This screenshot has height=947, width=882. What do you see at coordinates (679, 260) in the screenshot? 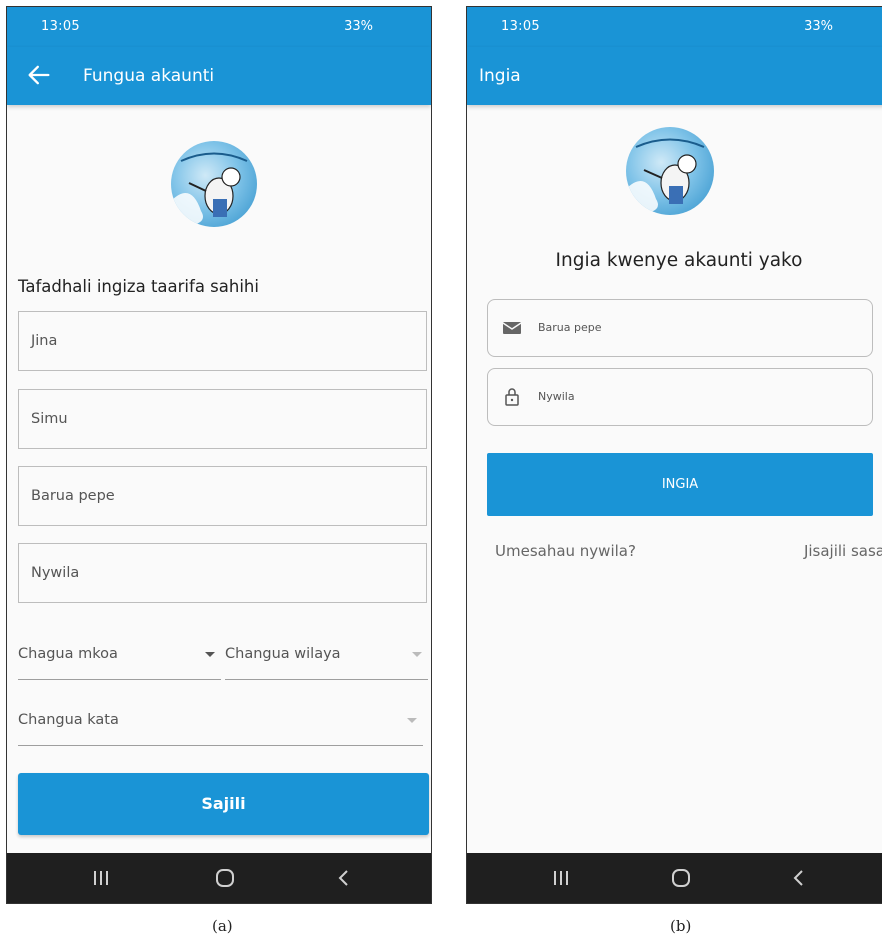
I see `login-subtitle: Ingia kwenye akaunti yako` at bounding box center [679, 260].